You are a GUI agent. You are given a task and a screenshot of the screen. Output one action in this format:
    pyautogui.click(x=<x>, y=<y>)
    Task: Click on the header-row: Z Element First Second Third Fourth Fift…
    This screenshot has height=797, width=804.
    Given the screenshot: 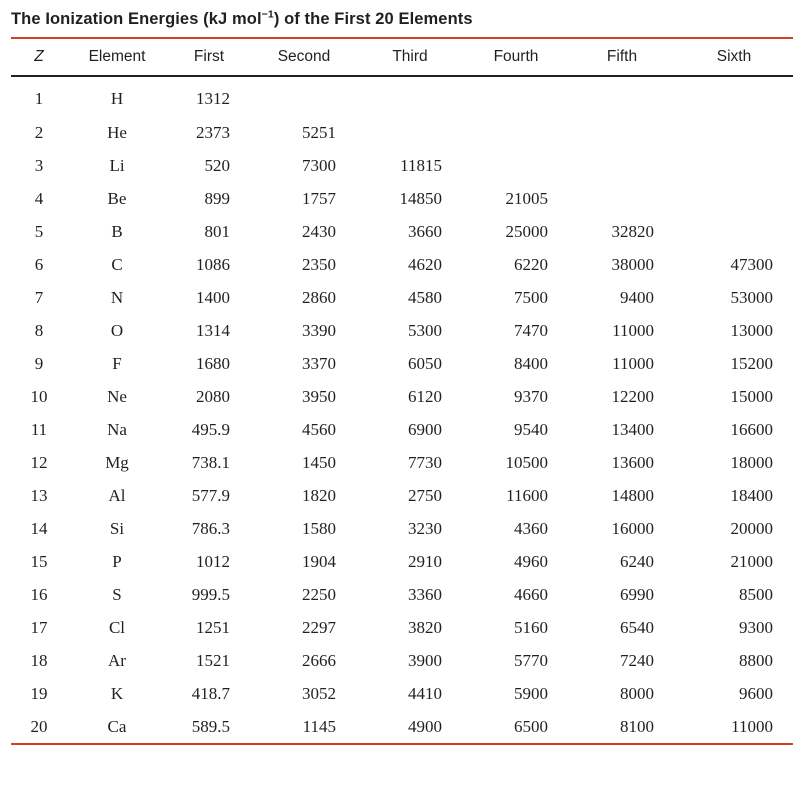 What is the action you would take?
    pyautogui.click(x=402, y=57)
    